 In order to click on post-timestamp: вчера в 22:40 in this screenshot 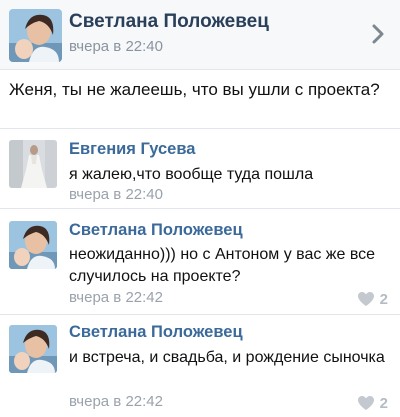, I will do `click(116, 46)`.